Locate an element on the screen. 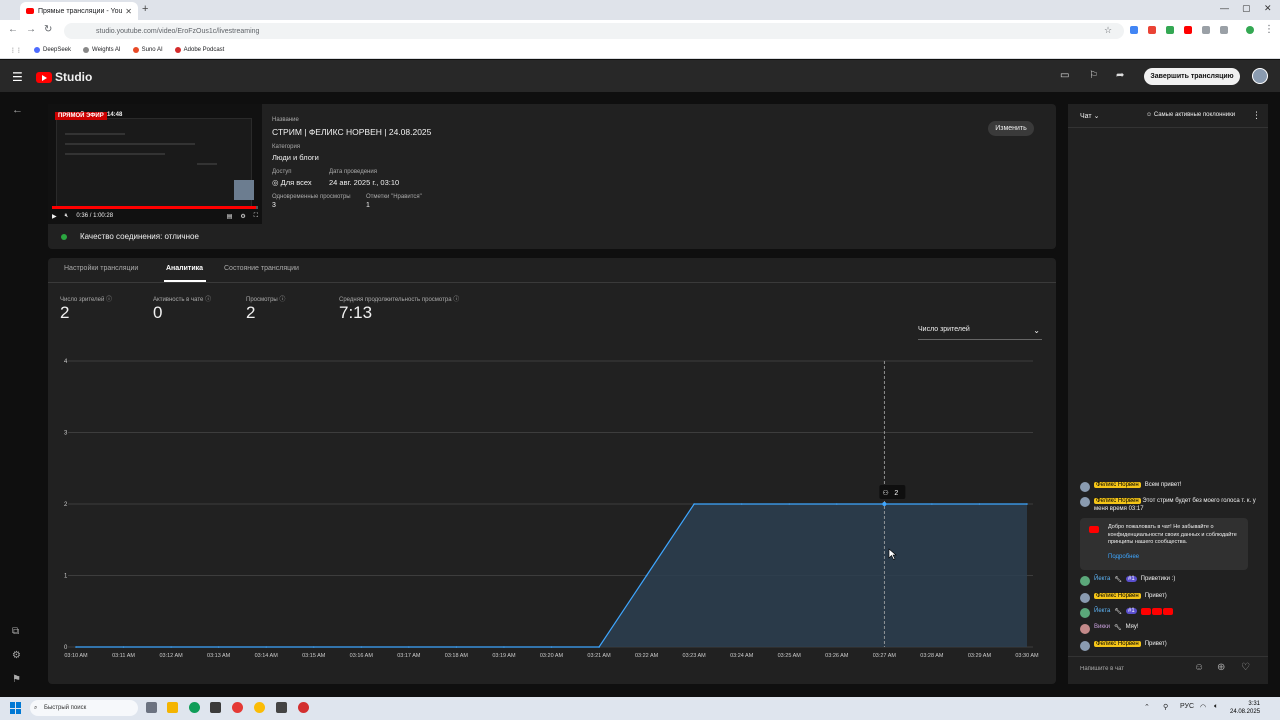 The height and width of the screenshot is (720, 1280). tooltip-value: 2 is located at coordinates (896, 493).